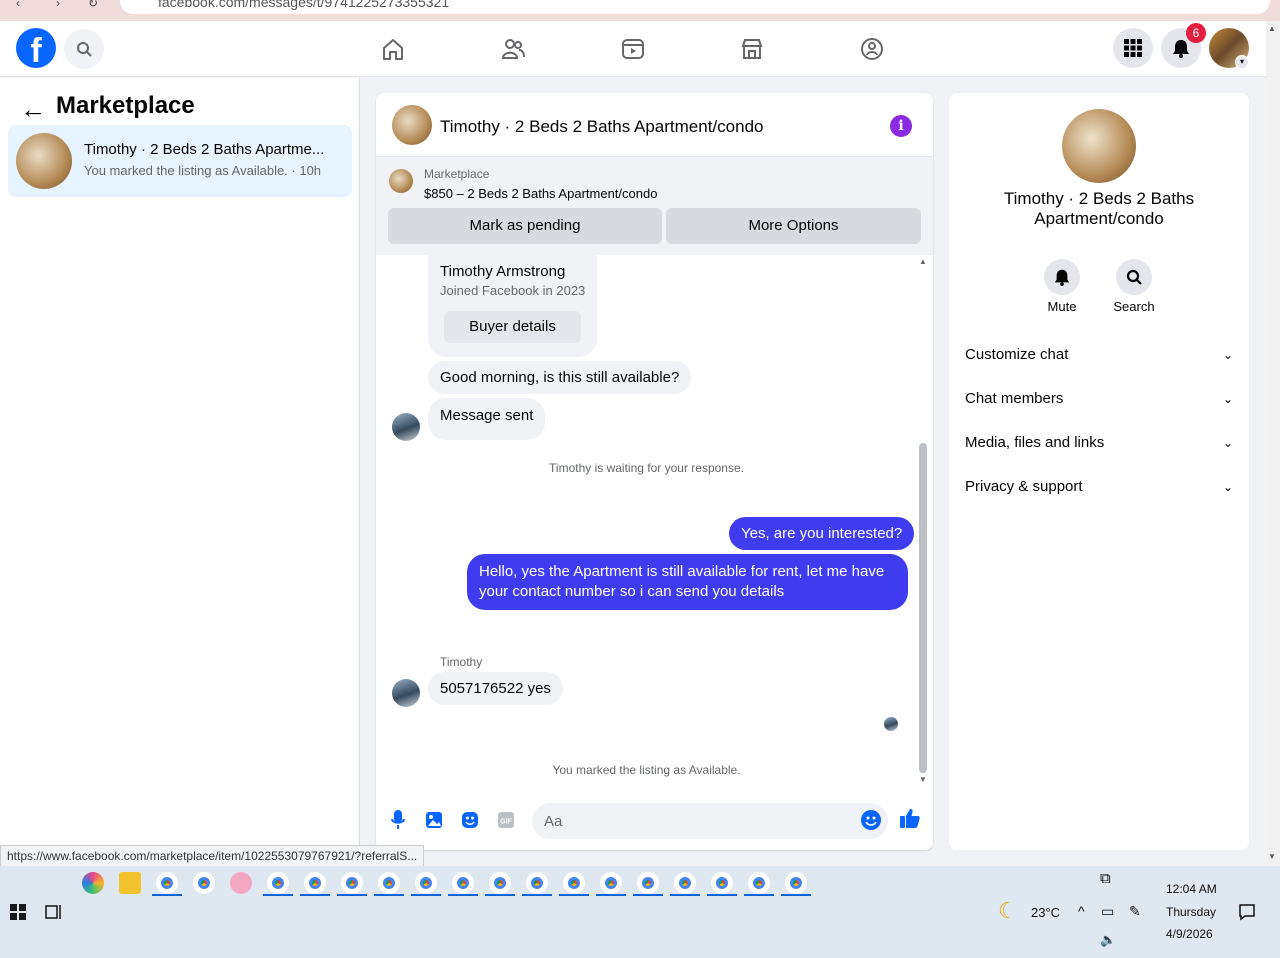 This screenshot has height=958, width=1280. Describe the element at coordinates (1099, 358) in the screenshot. I see `customize-chat-row: Customize chat ⌄` at that location.